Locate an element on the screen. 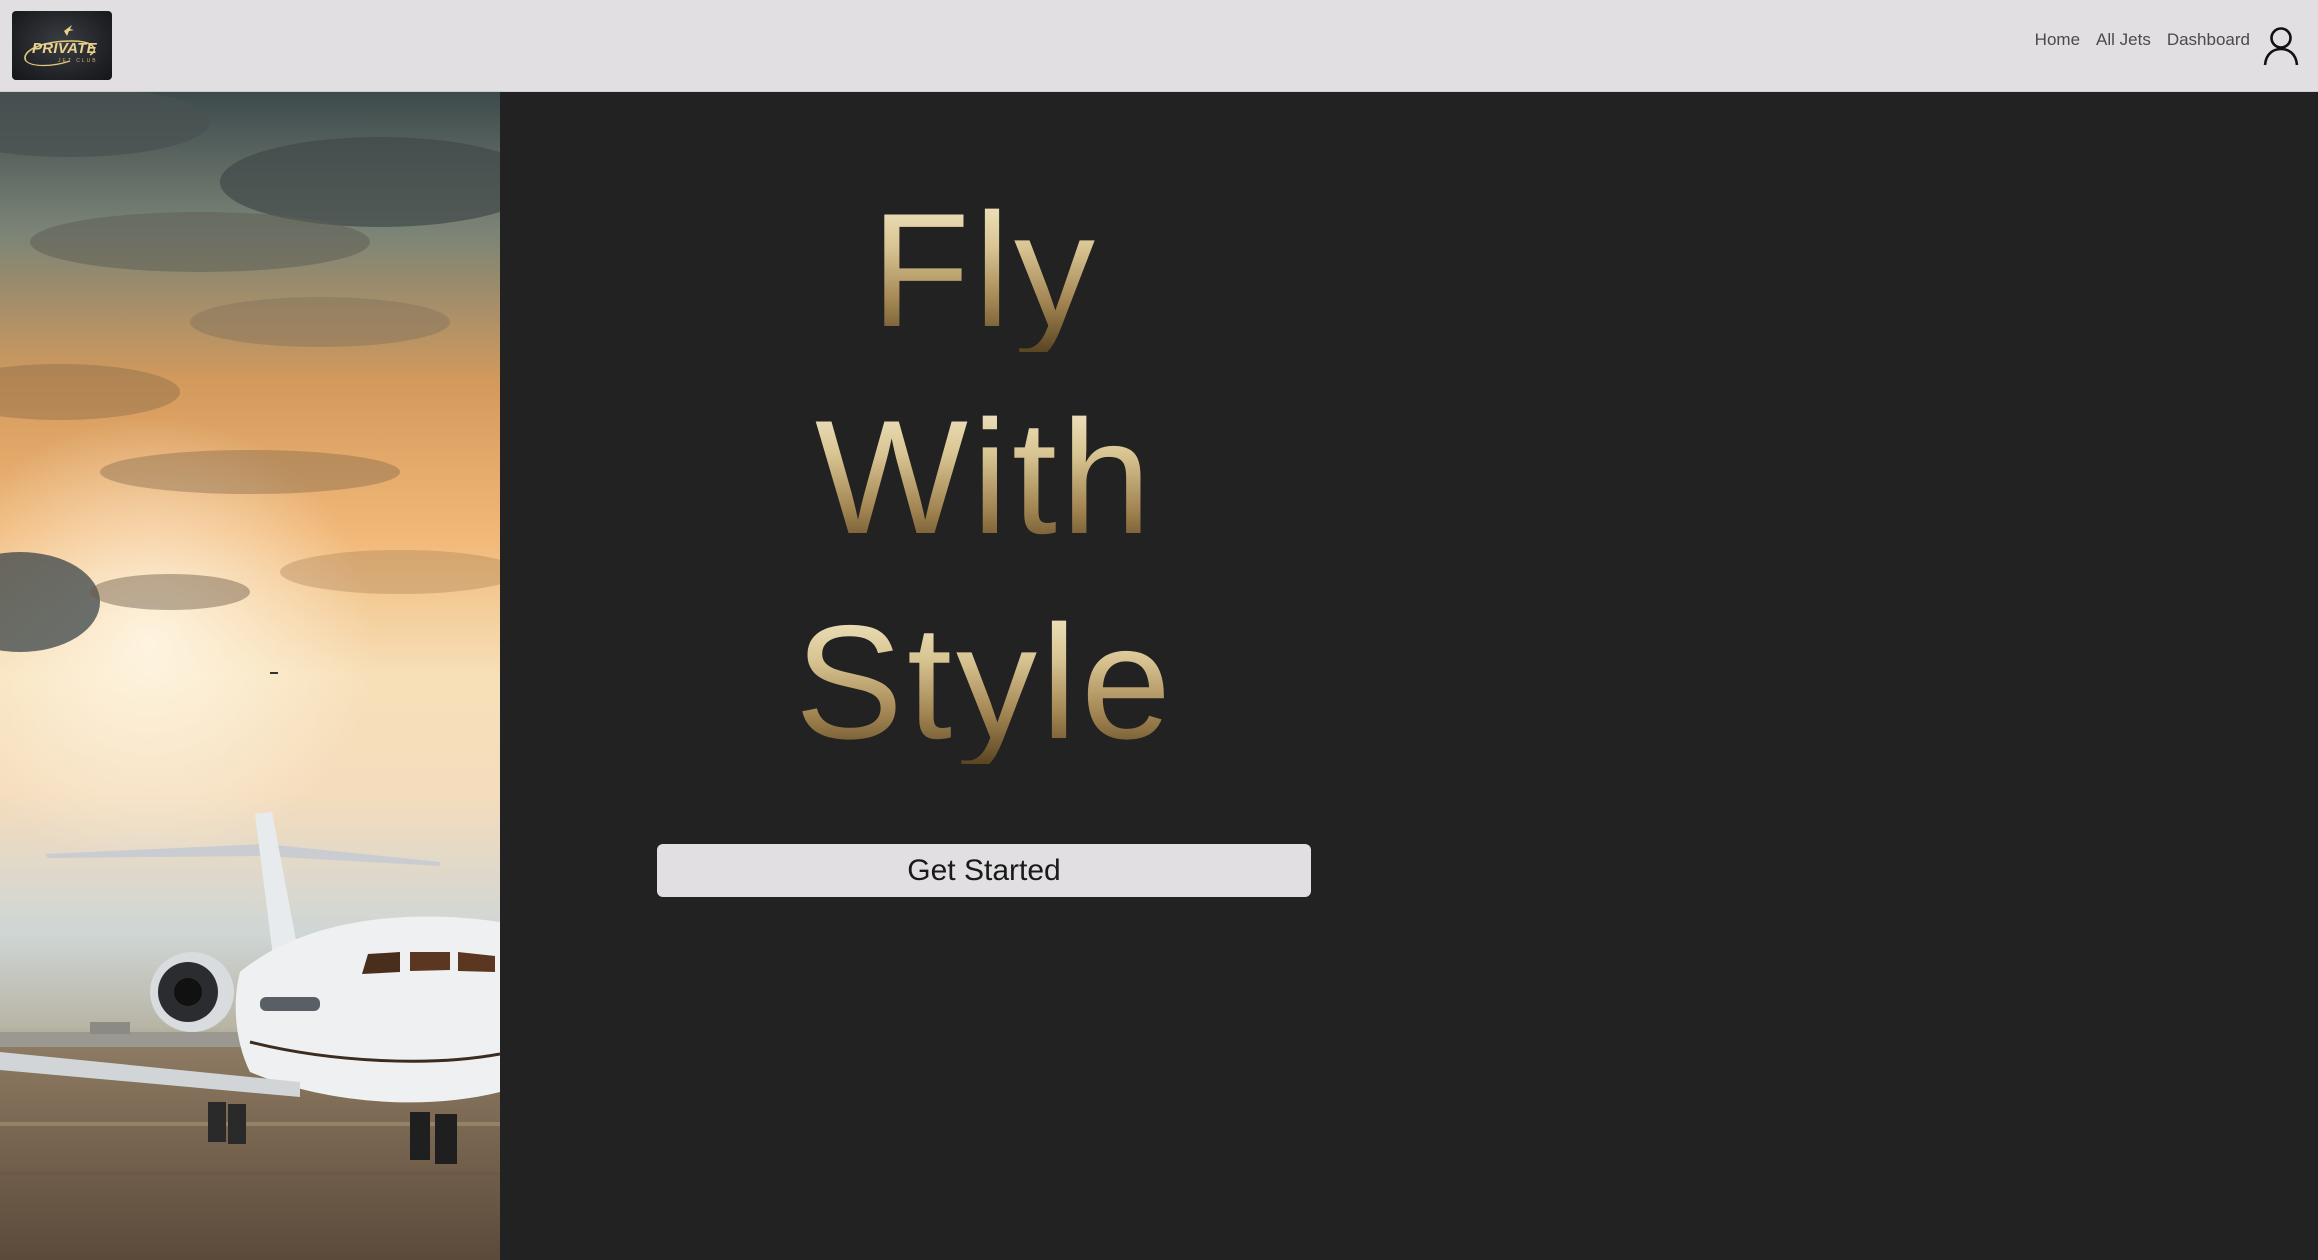  logo-text: PRIVATE is located at coordinates (64, 48).